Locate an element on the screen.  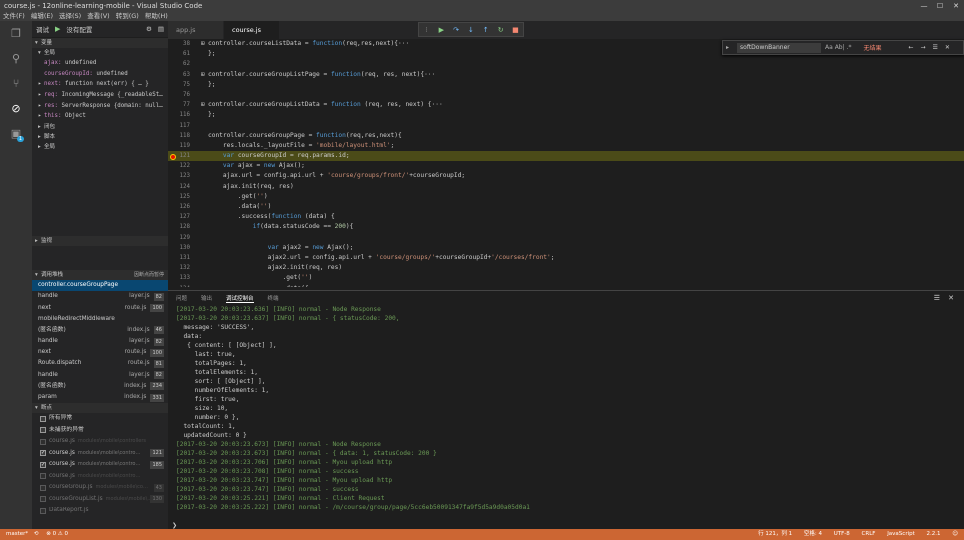
find-in-selection-icon: ☰ is located at coordinates (935, 47).